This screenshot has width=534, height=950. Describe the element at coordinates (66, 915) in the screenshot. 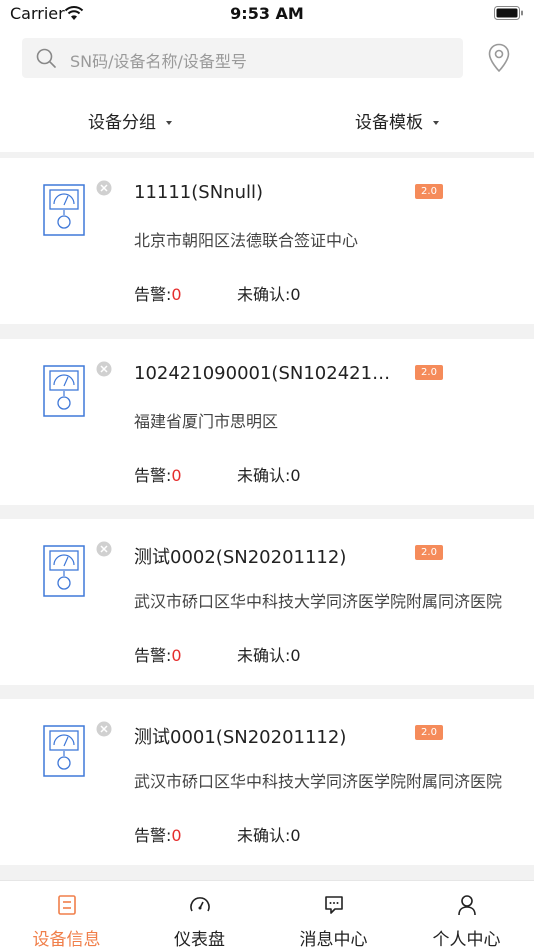

I see `tab-device-info: 设备信息` at that location.